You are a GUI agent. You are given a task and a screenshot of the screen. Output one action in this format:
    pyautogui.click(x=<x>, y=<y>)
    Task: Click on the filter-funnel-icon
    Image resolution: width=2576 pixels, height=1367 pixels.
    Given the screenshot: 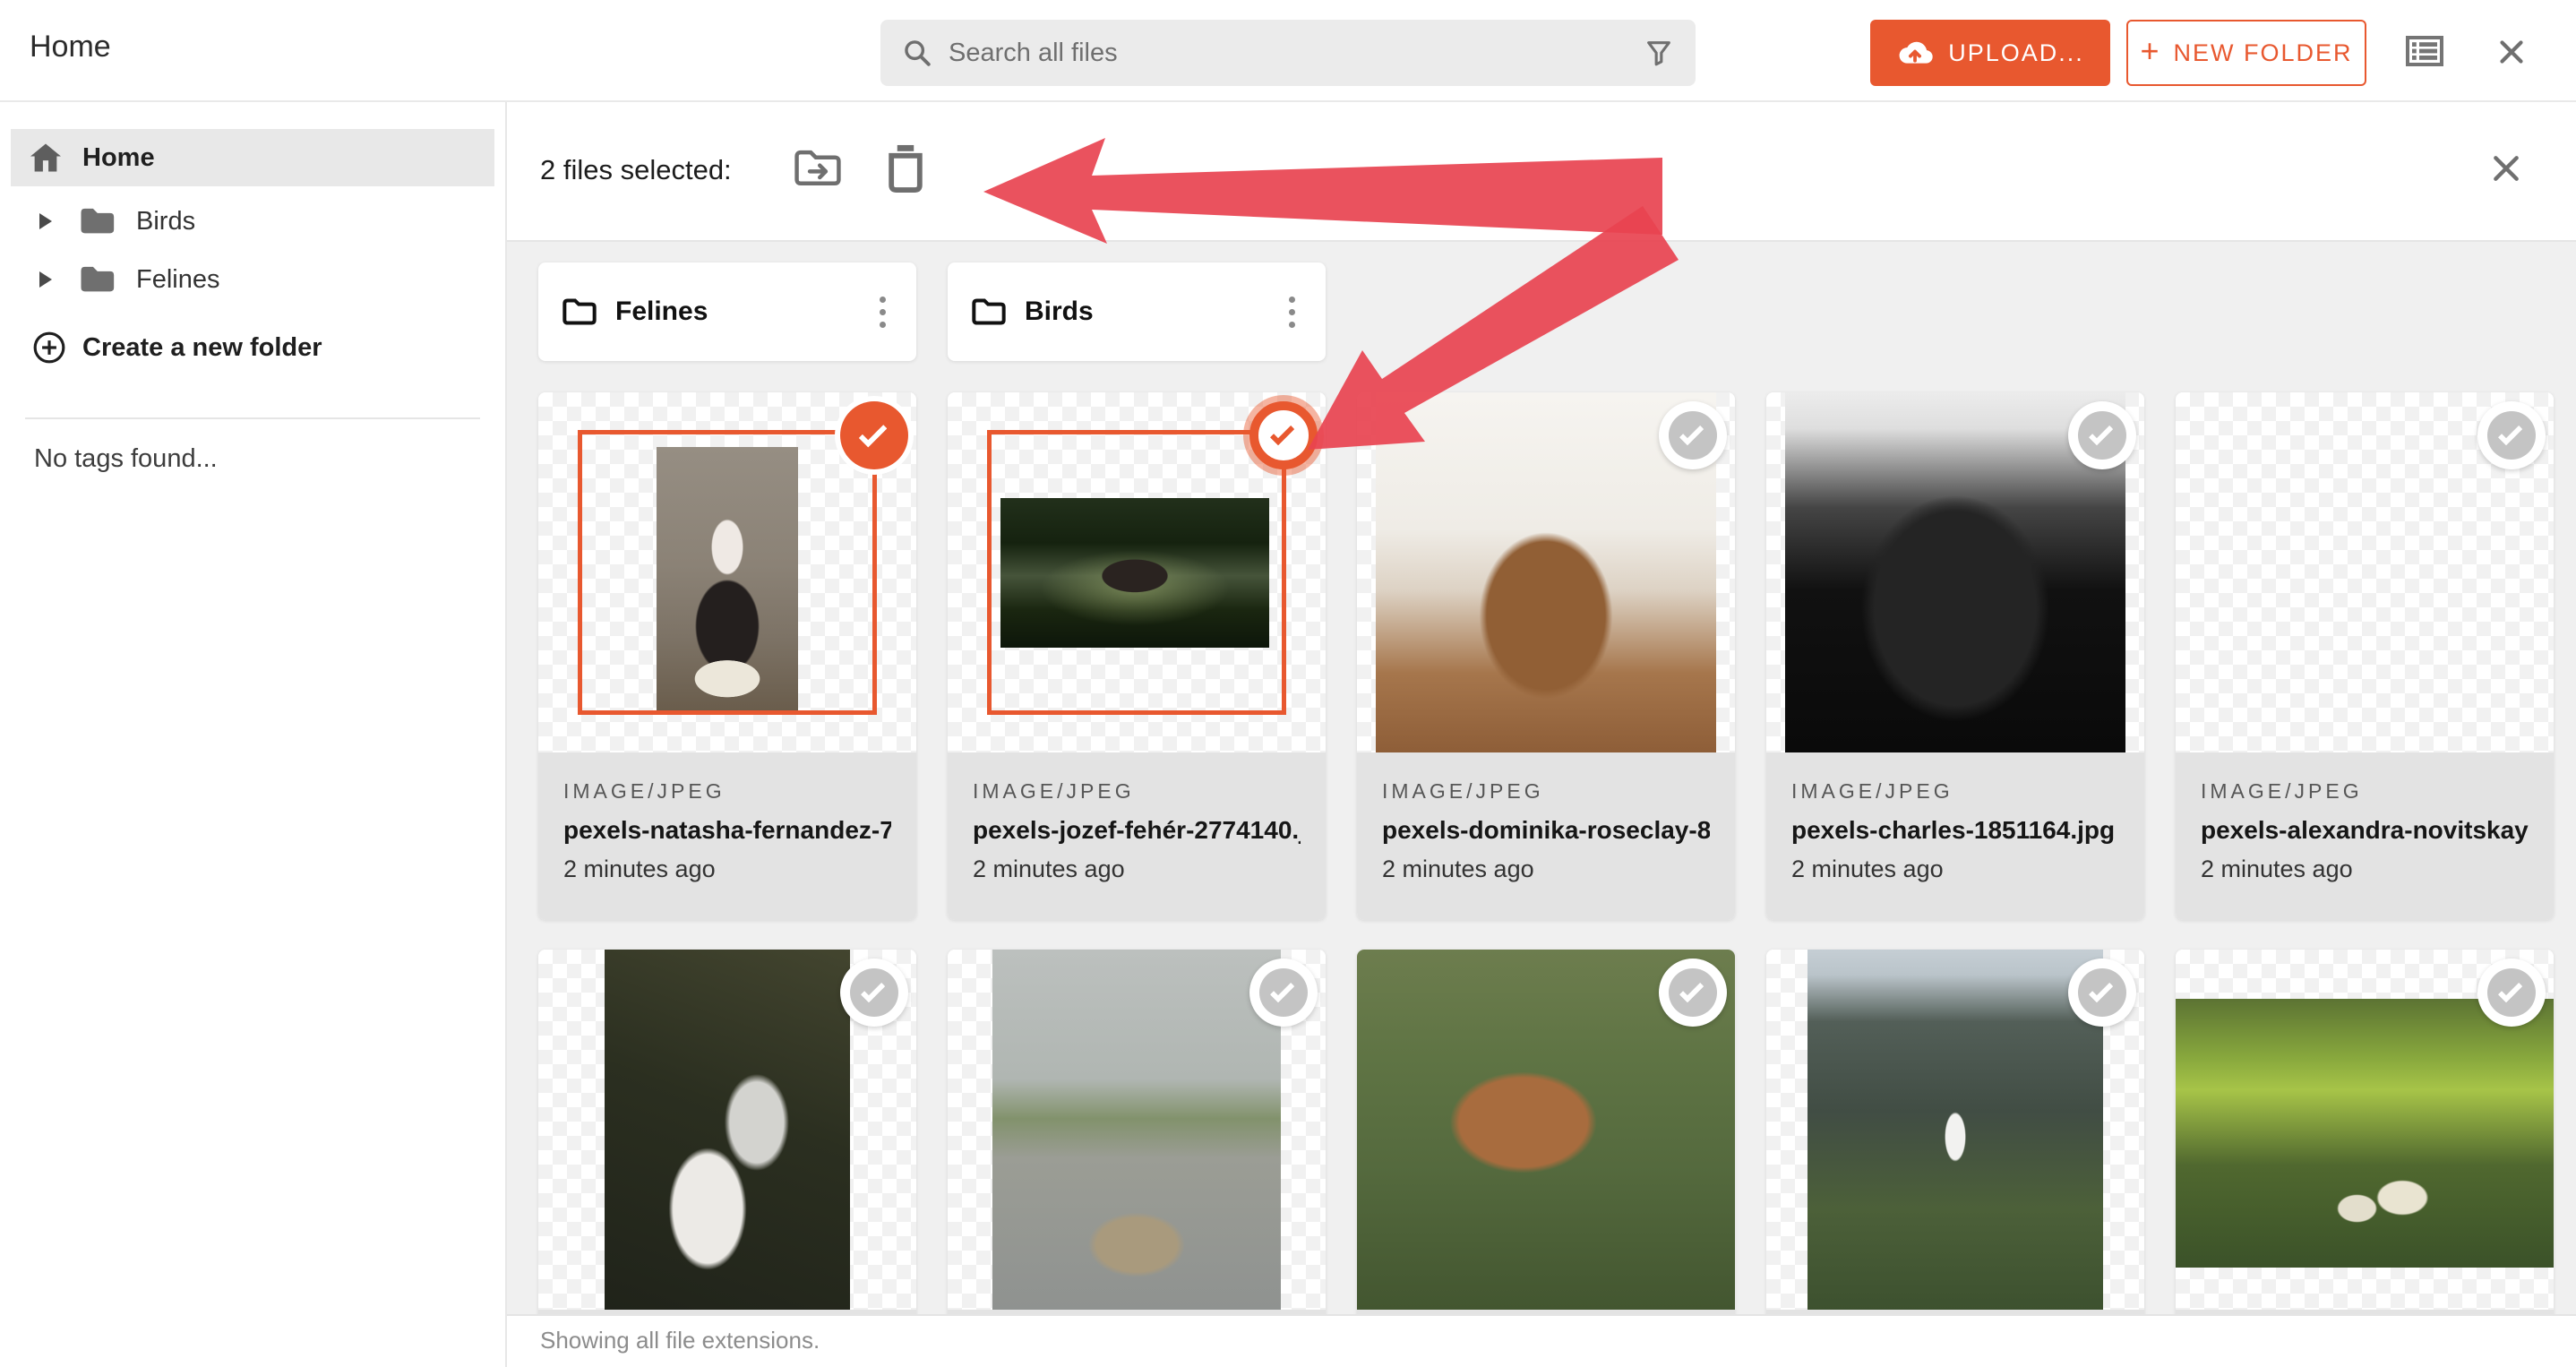 What is the action you would take?
    pyautogui.click(x=1659, y=53)
    